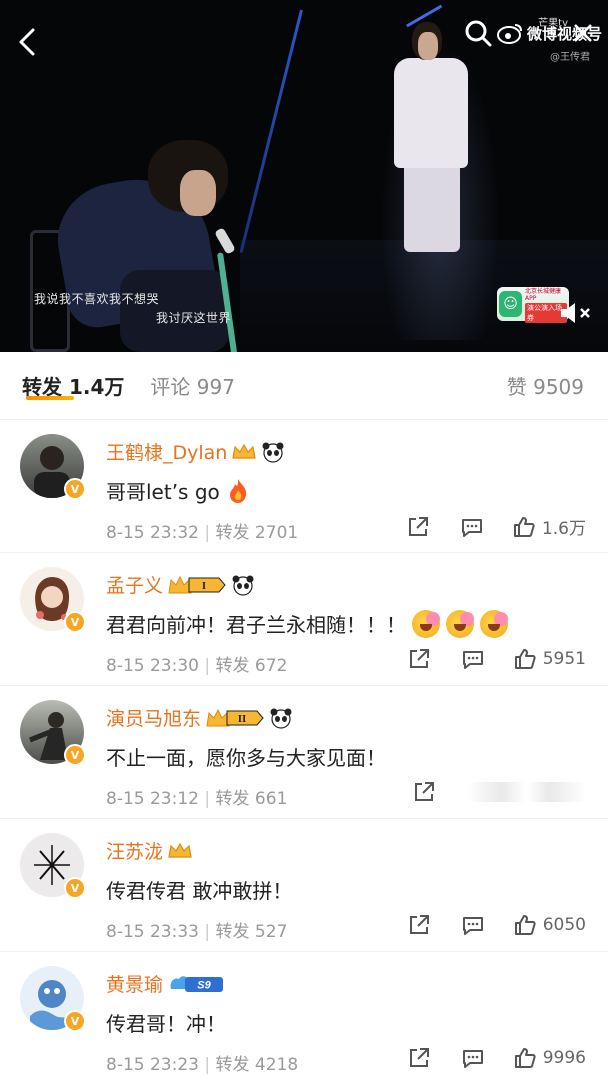 This screenshot has width=608, height=1082. What do you see at coordinates (564, 925) in the screenshot?
I see `like-count: 6050` at bounding box center [564, 925].